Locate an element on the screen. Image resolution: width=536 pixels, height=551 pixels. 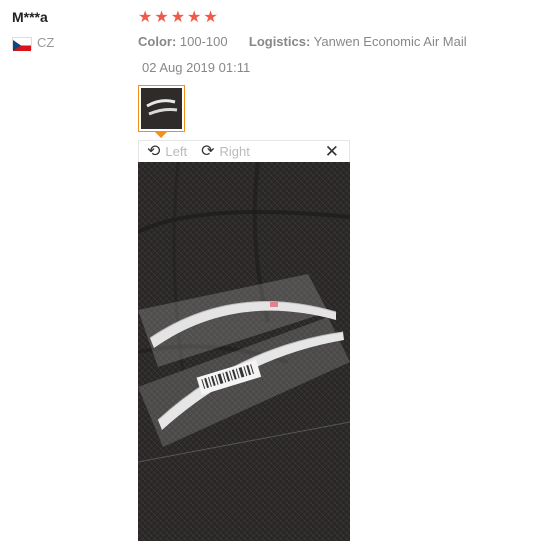
logistics-value: Yanwen Economic Air Mail is located at coordinates (390, 41).